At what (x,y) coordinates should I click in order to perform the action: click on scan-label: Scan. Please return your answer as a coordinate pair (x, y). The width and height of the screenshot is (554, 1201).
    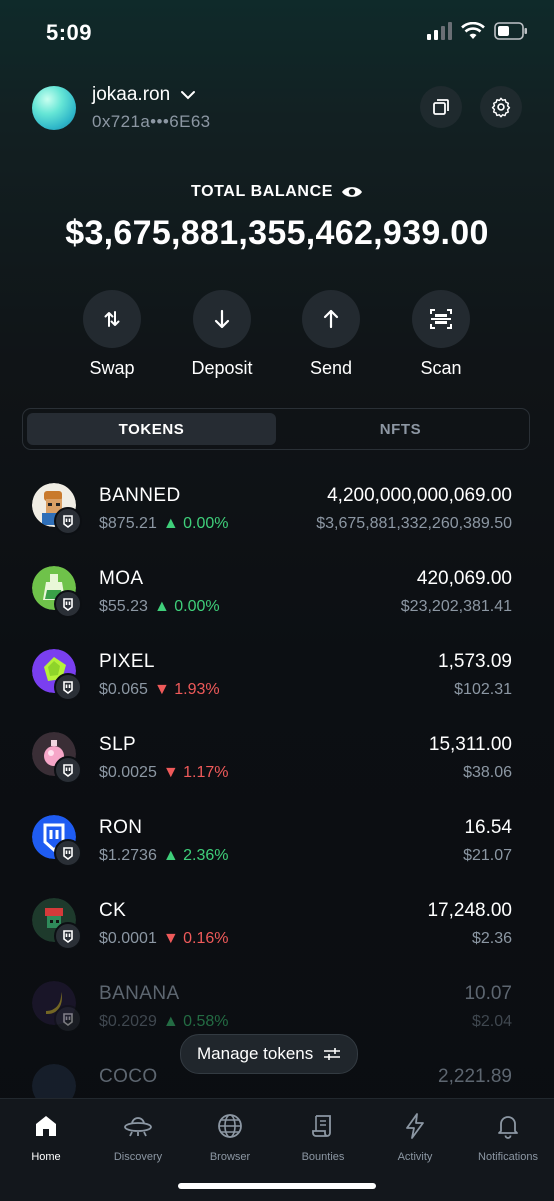
    Looking at the image, I should click on (441, 368).